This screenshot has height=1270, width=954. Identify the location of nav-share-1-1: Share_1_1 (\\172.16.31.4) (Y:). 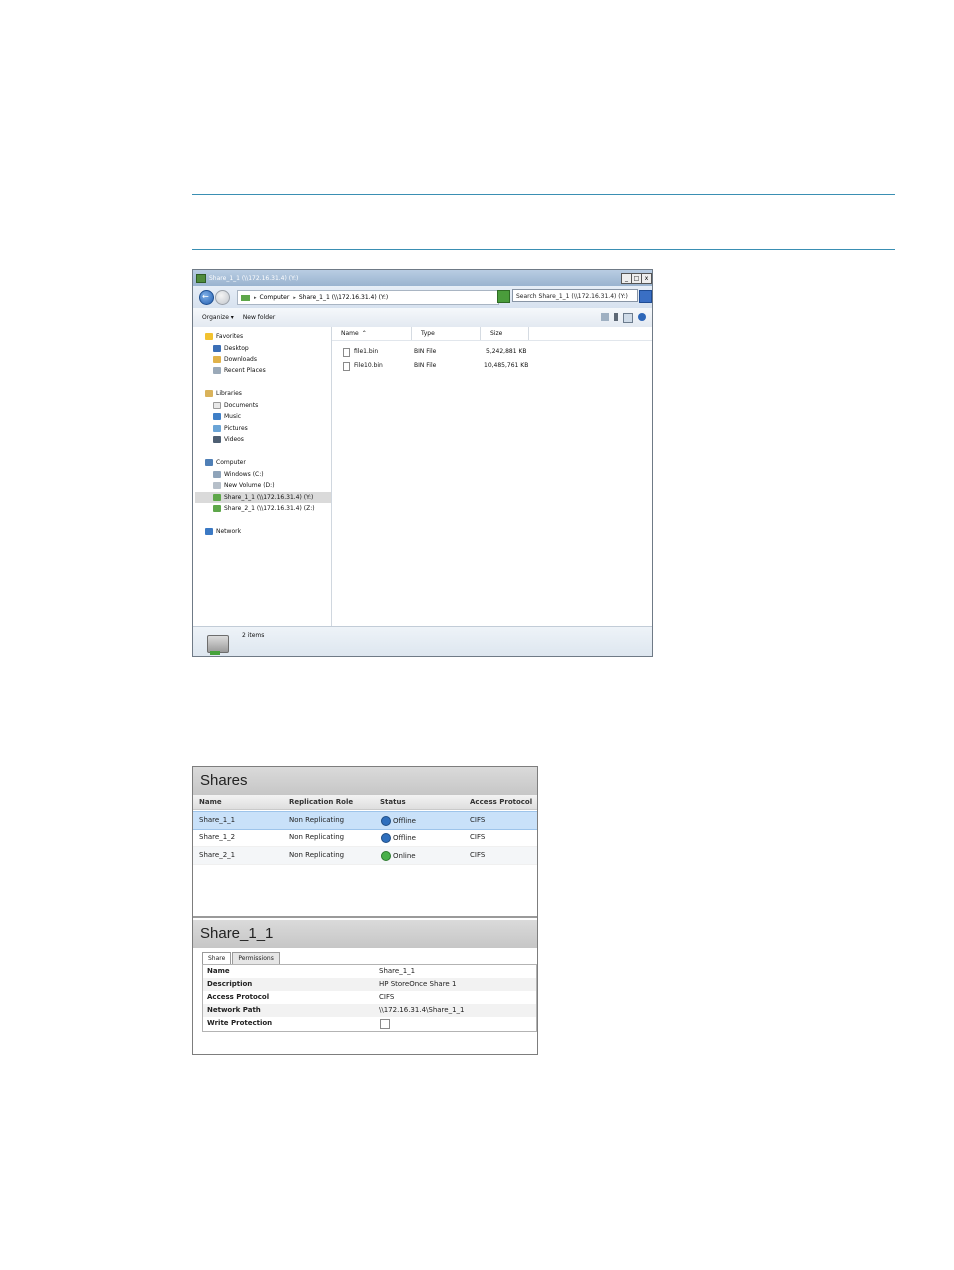
(263, 497).